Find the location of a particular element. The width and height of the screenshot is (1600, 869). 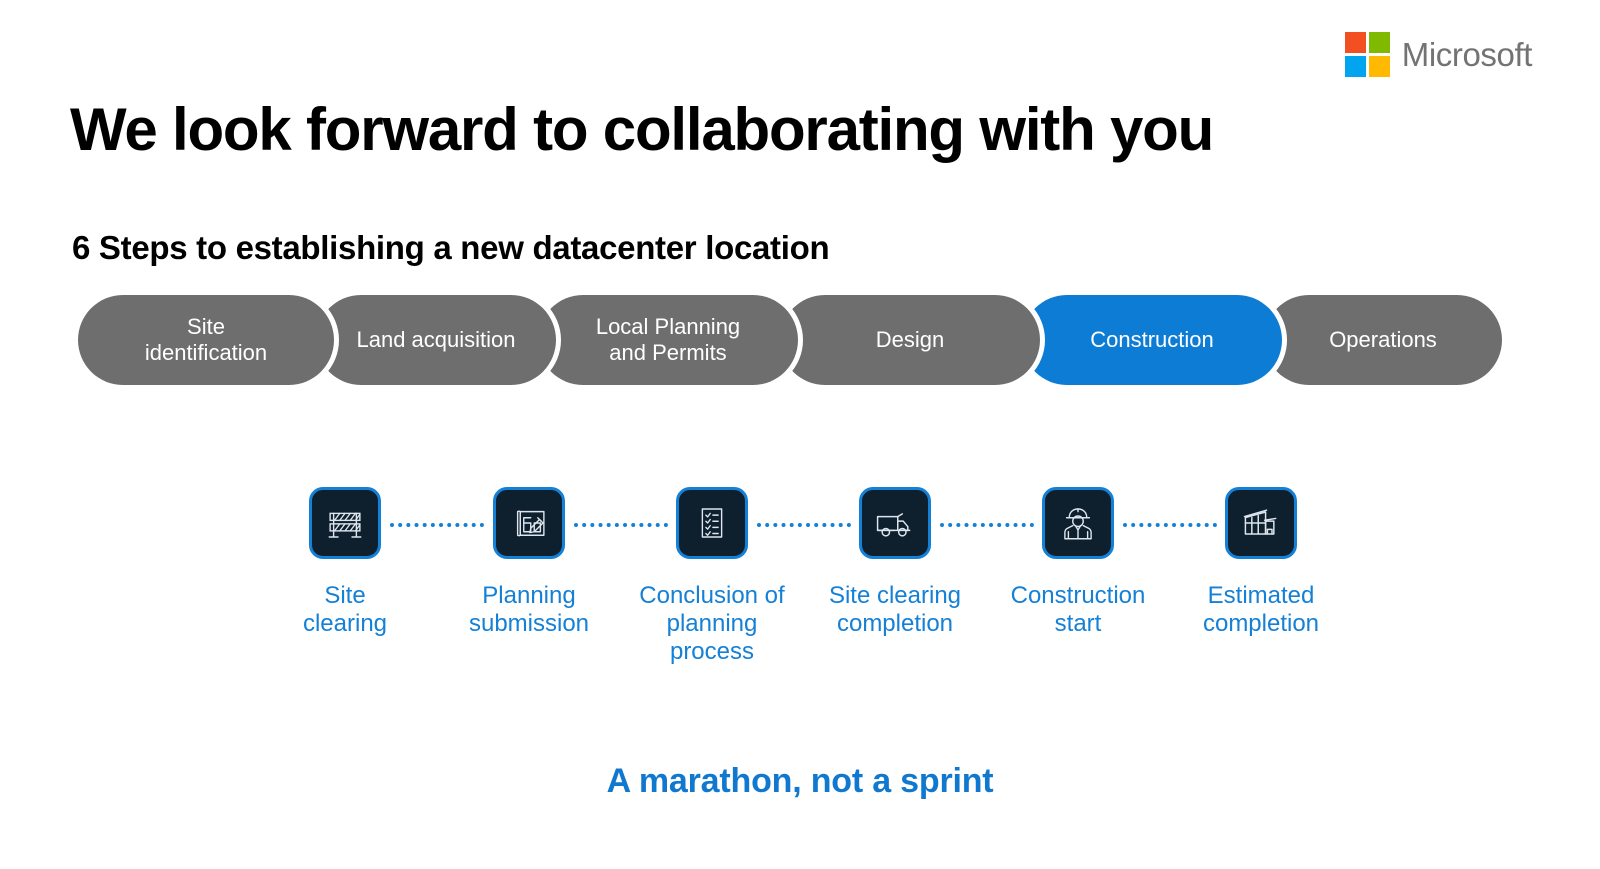

dump-truck-icon is located at coordinates (895, 523).